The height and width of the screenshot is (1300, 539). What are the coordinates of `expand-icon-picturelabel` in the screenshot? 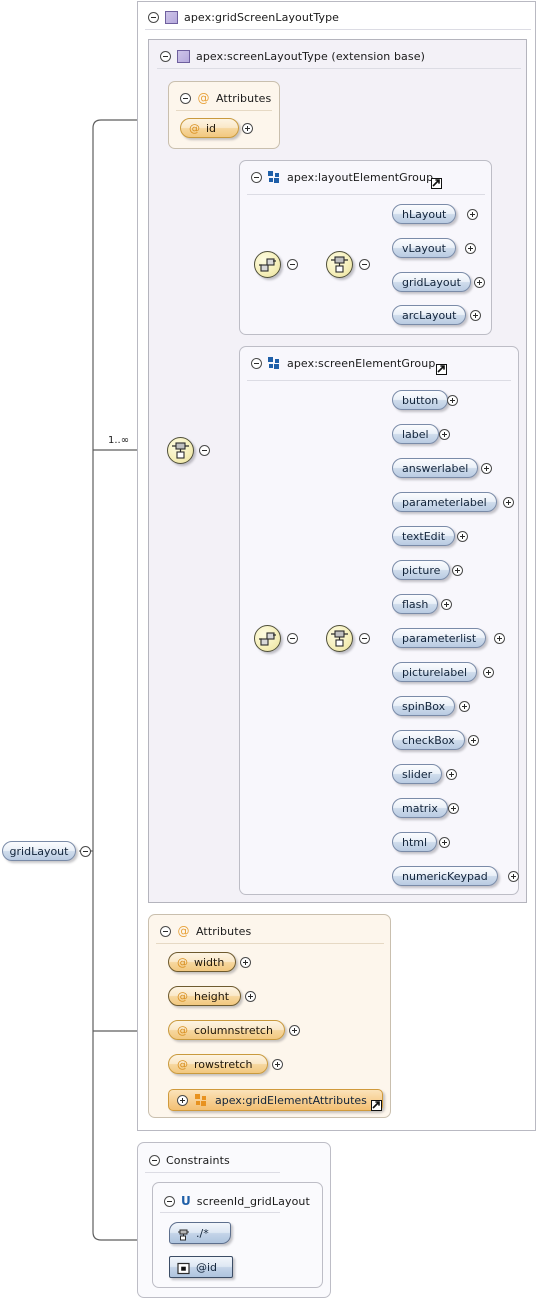 It's located at (488, 672).